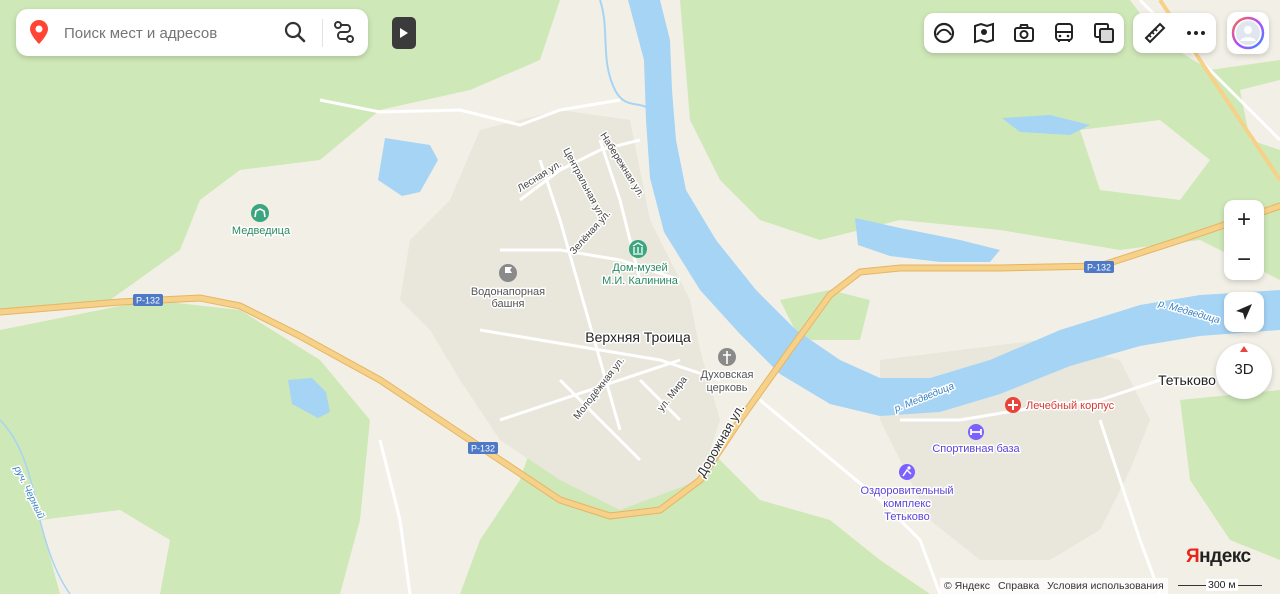  I want to click on navigation-arrow-icon, so click(1244, 312).